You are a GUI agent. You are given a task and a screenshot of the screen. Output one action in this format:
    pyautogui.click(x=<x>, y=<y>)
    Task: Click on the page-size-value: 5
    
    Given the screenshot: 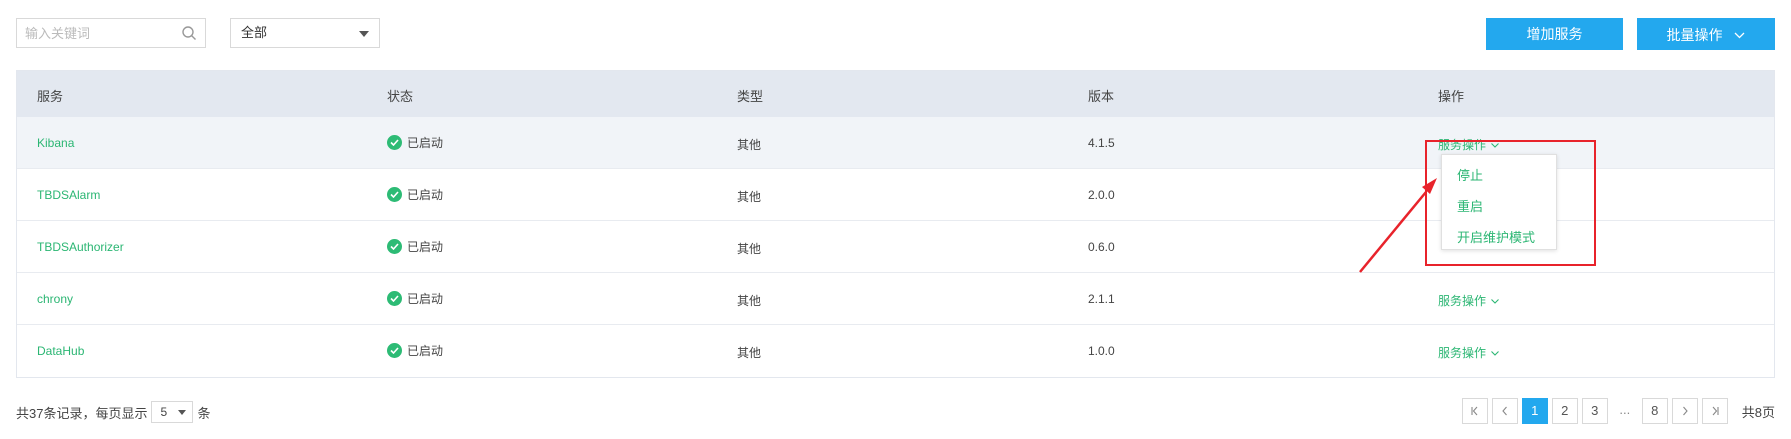 What is the action you would take?
    pyautogui.click(x=164, y=412)
    